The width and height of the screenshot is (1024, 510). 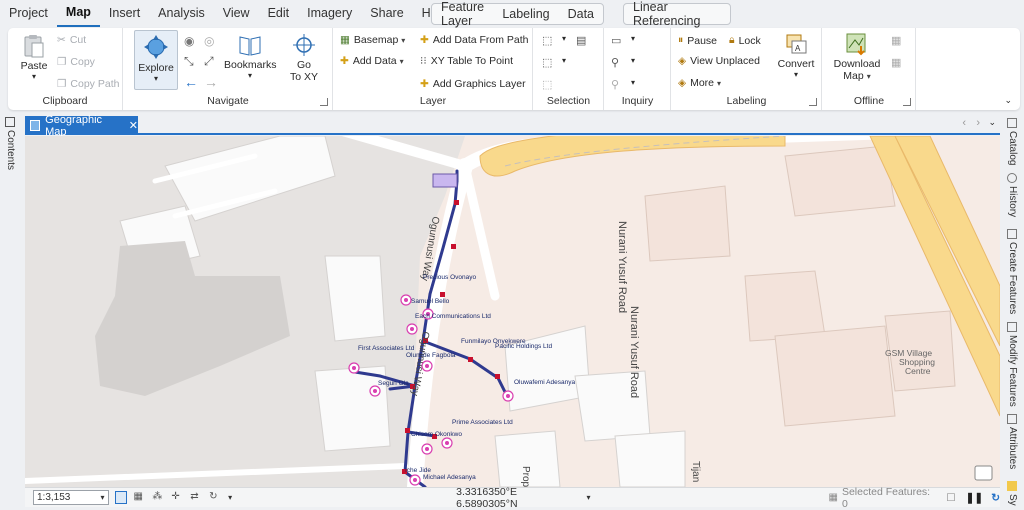 What do you see at coordinates (139, 497) in the screenshot?
I see `grid-icon: ▦` at bounding box center [139, 497].